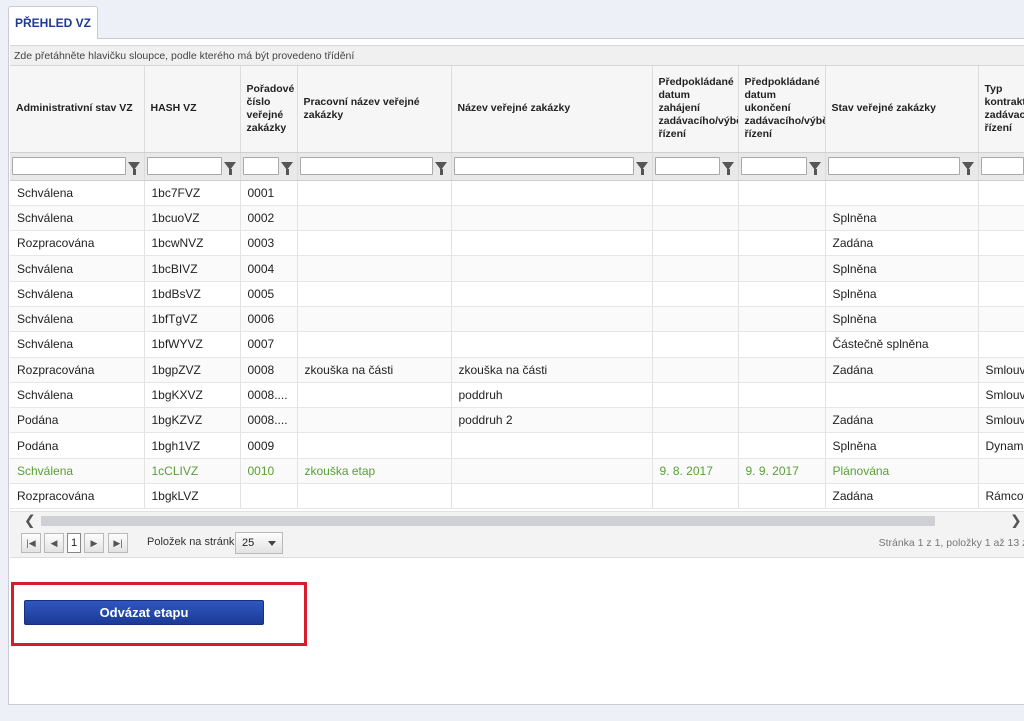 This screenshot has width=1024, height=721. I want to click on table-row: Schválena 1bcuoVZ 0002 Splněna, so click(517, 218).